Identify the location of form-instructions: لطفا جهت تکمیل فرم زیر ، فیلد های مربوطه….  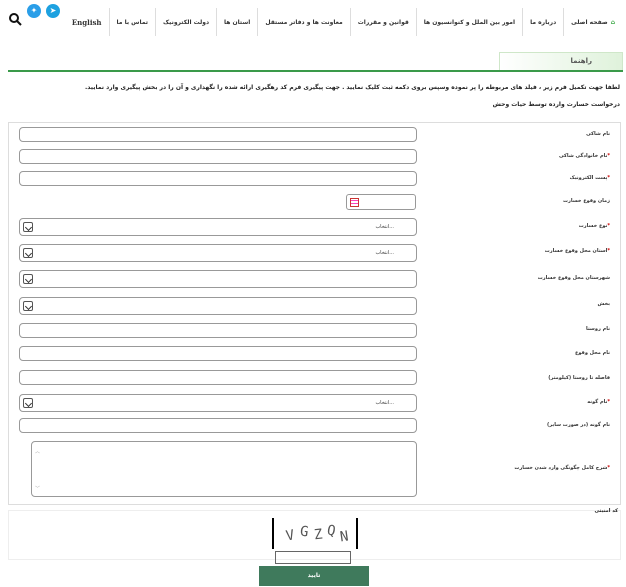
(352, 87).